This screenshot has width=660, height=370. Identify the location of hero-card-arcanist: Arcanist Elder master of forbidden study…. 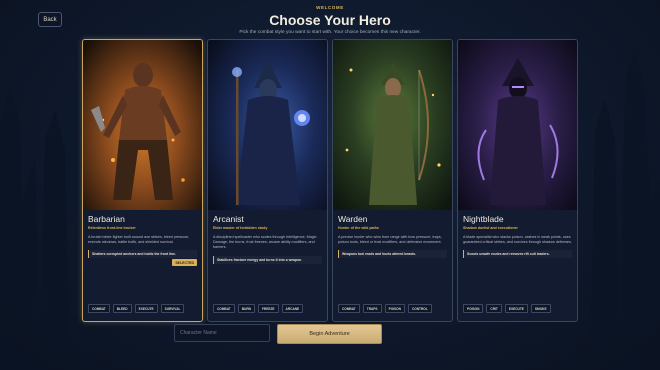
(267, 180).